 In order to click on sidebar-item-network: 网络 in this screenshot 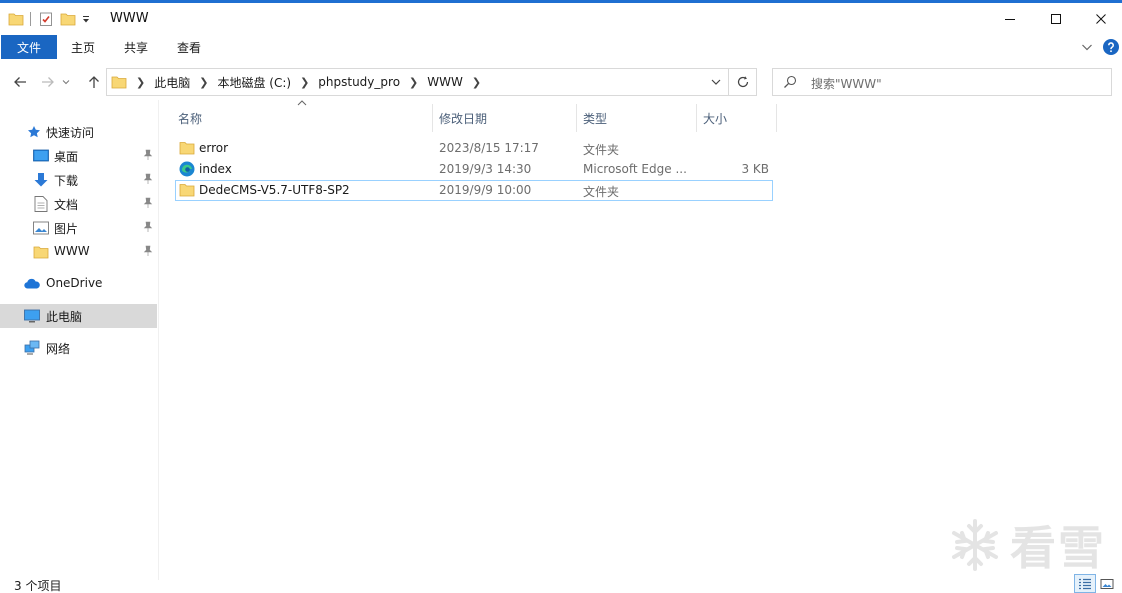, I will do `click(78, 348)`.